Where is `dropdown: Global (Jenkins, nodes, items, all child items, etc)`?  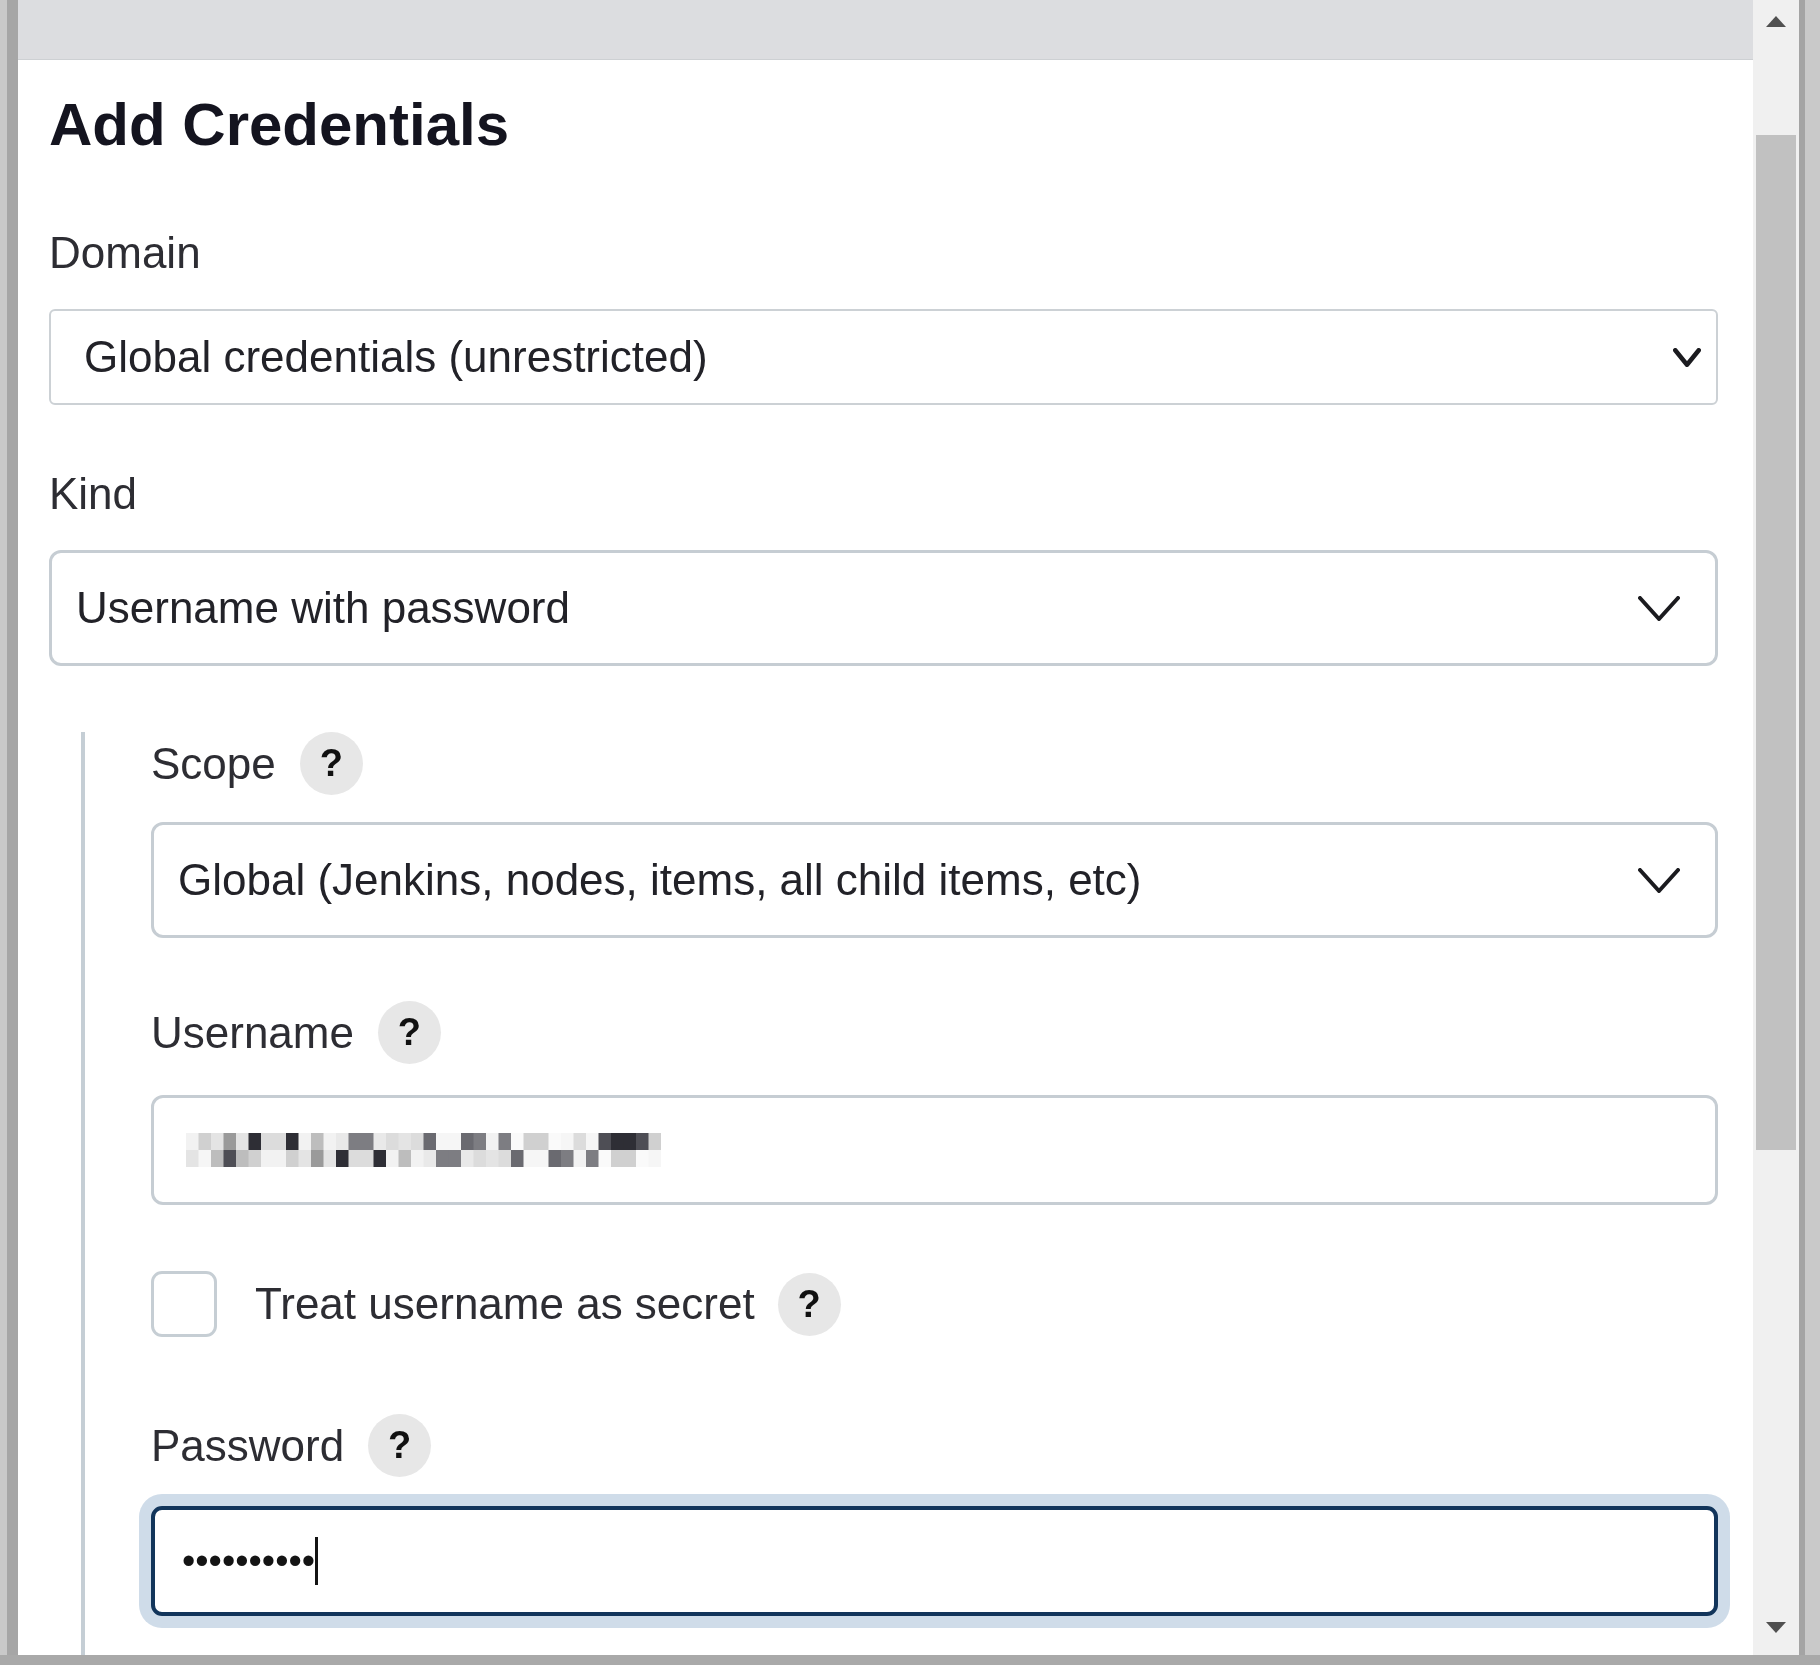 dropdown: Global (Jenkins, nodes, items, all child items, etc) is located at coordinates (934, 880).